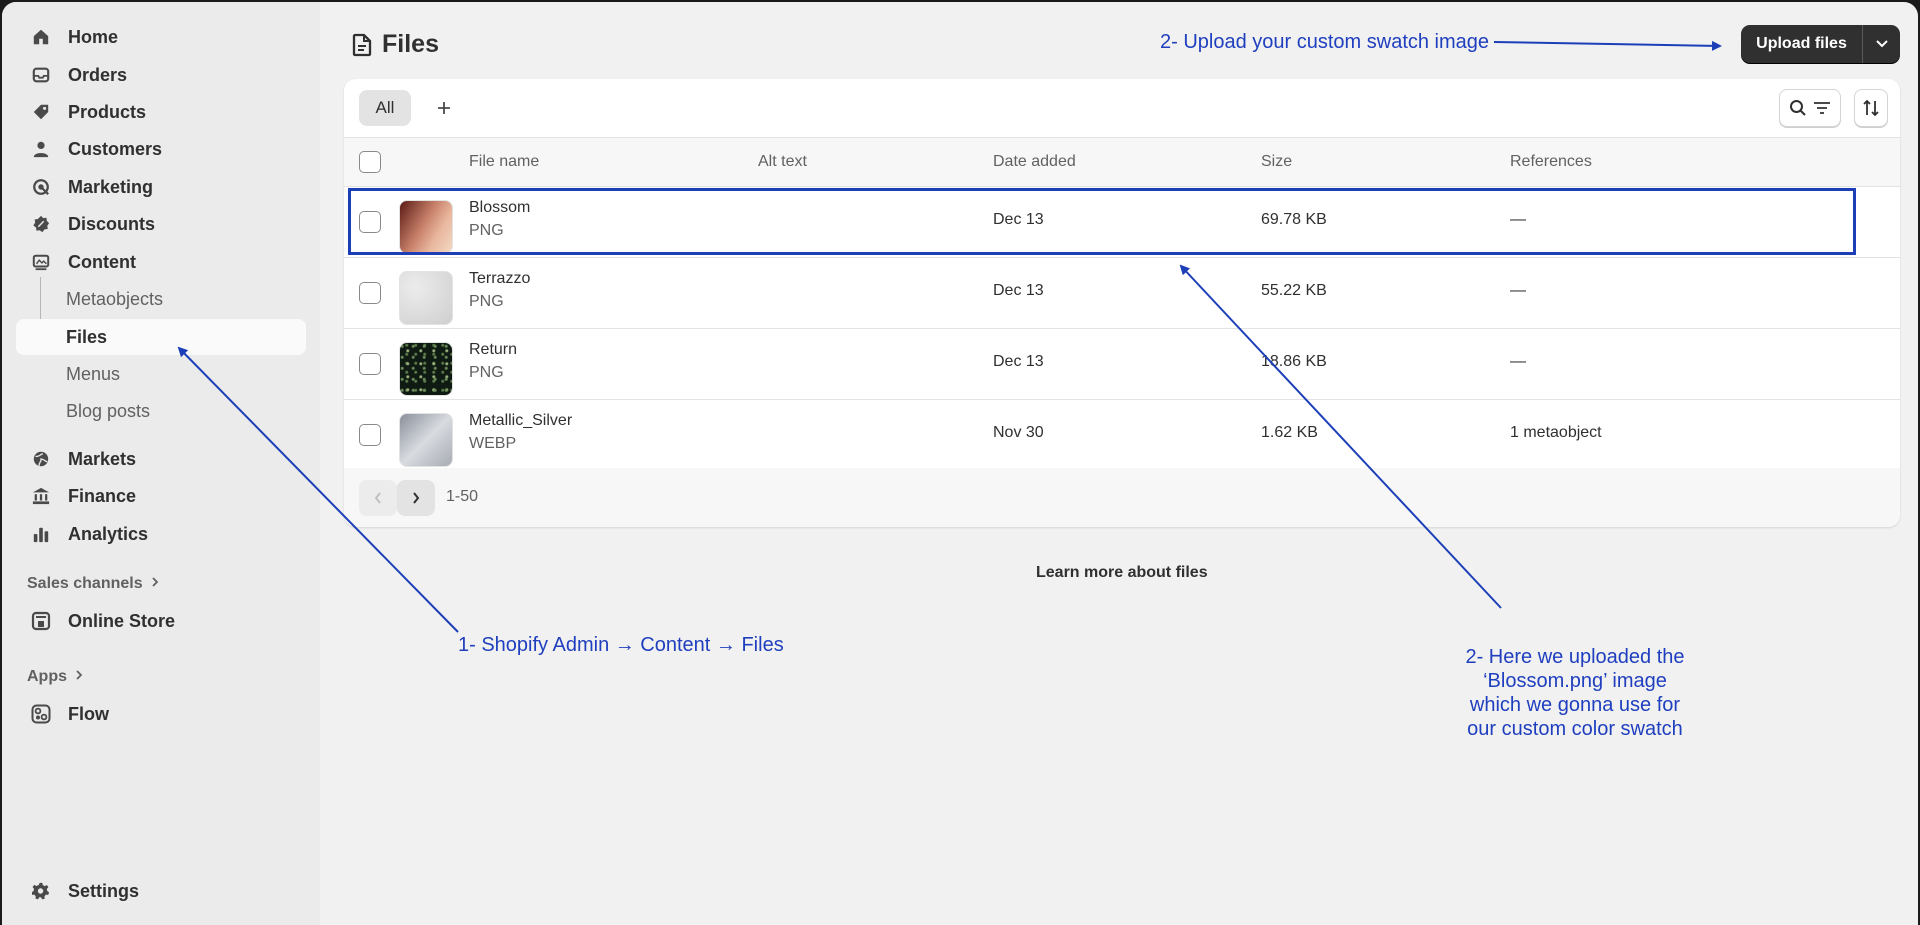 The height and width of the screenshot is (925, 1920). Describe the element at coordinates (1607, 45) in the screenshot. I see `arrow-to-upload` at that location.